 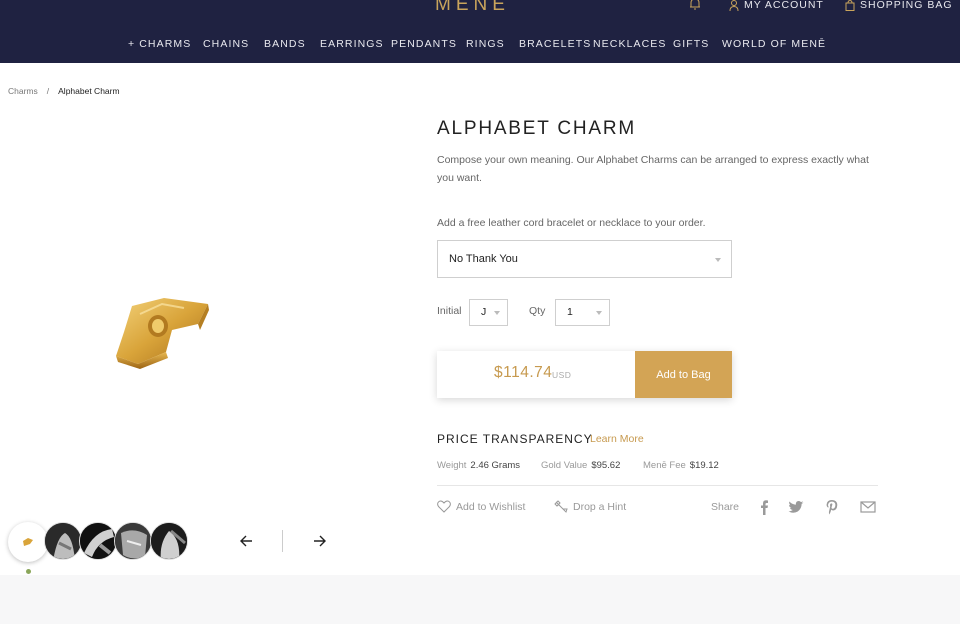 I want to click on add-to-wishlist-button: Add to Wishlist, so click(x=481, y=506).